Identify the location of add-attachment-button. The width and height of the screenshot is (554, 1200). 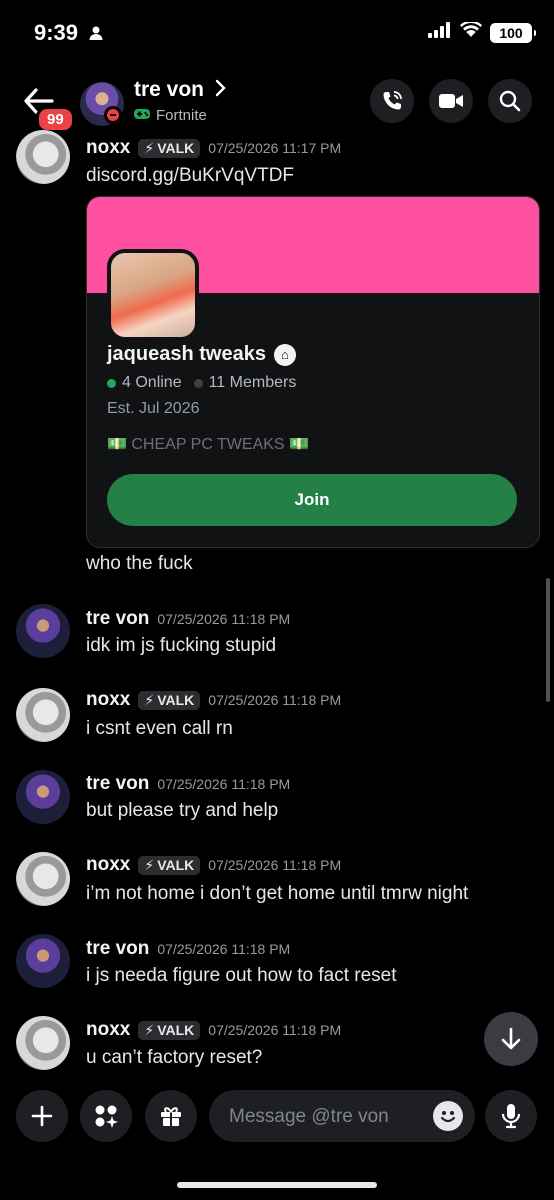
(42, 1116).